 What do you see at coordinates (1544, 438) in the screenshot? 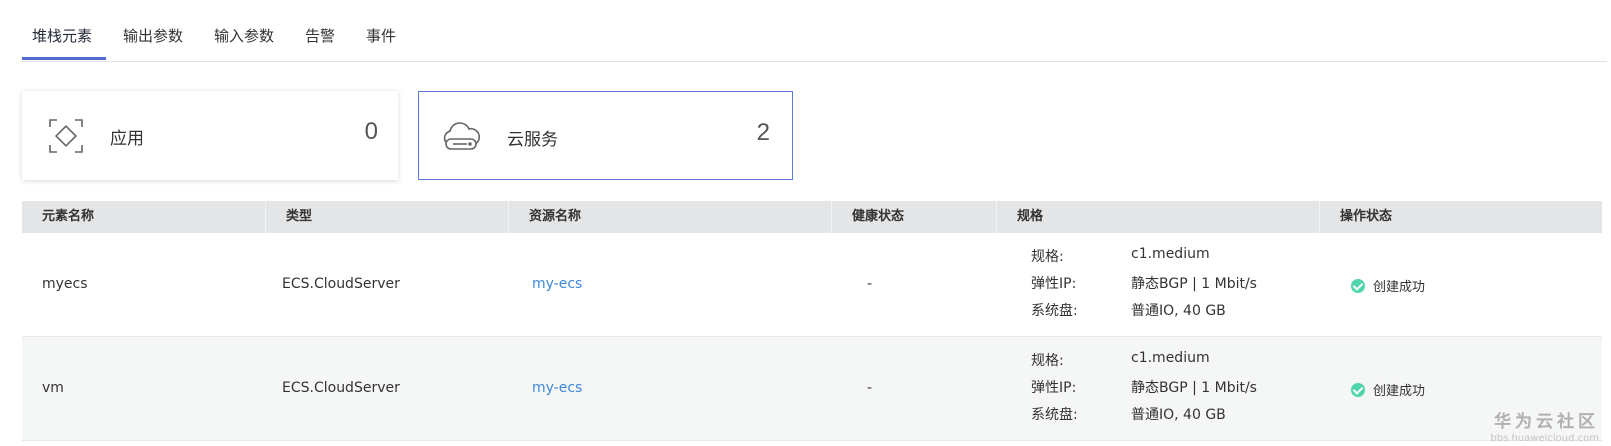
I see `watermark-url: bbs.huaweicloud.com` at bounding box center [1544, 438].